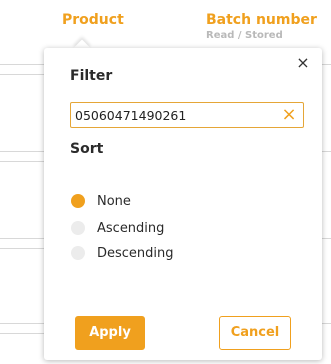 This screenshot has height=364, width=331. Describe the element at coordinates (93, 20) in the screenshot. I see `column-header-product: Product` at that location.